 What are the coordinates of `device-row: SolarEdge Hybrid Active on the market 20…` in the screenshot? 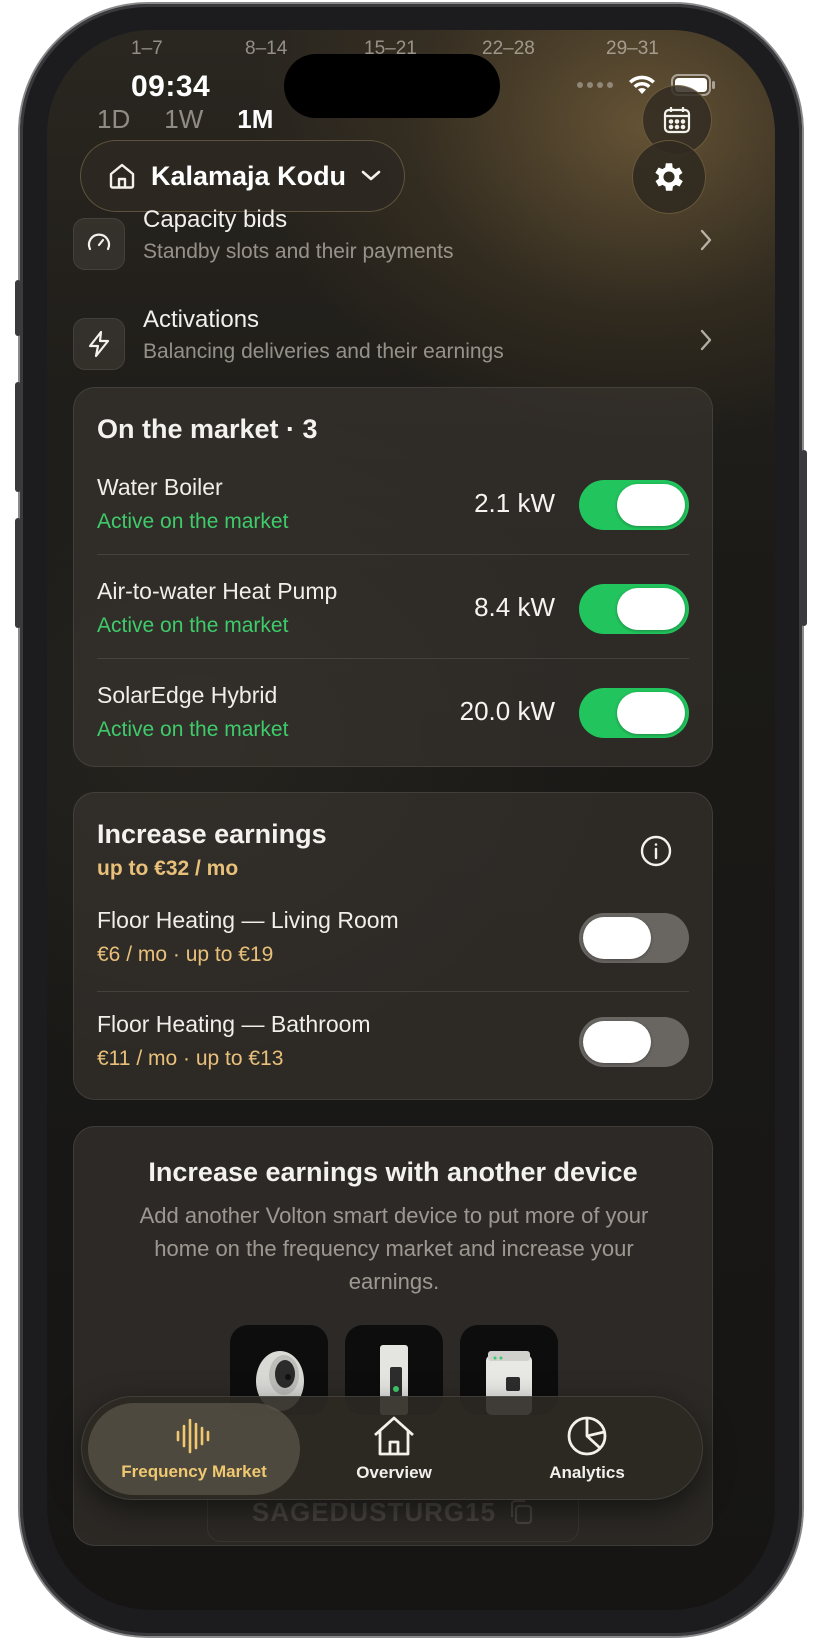 It's located at (393, 720).